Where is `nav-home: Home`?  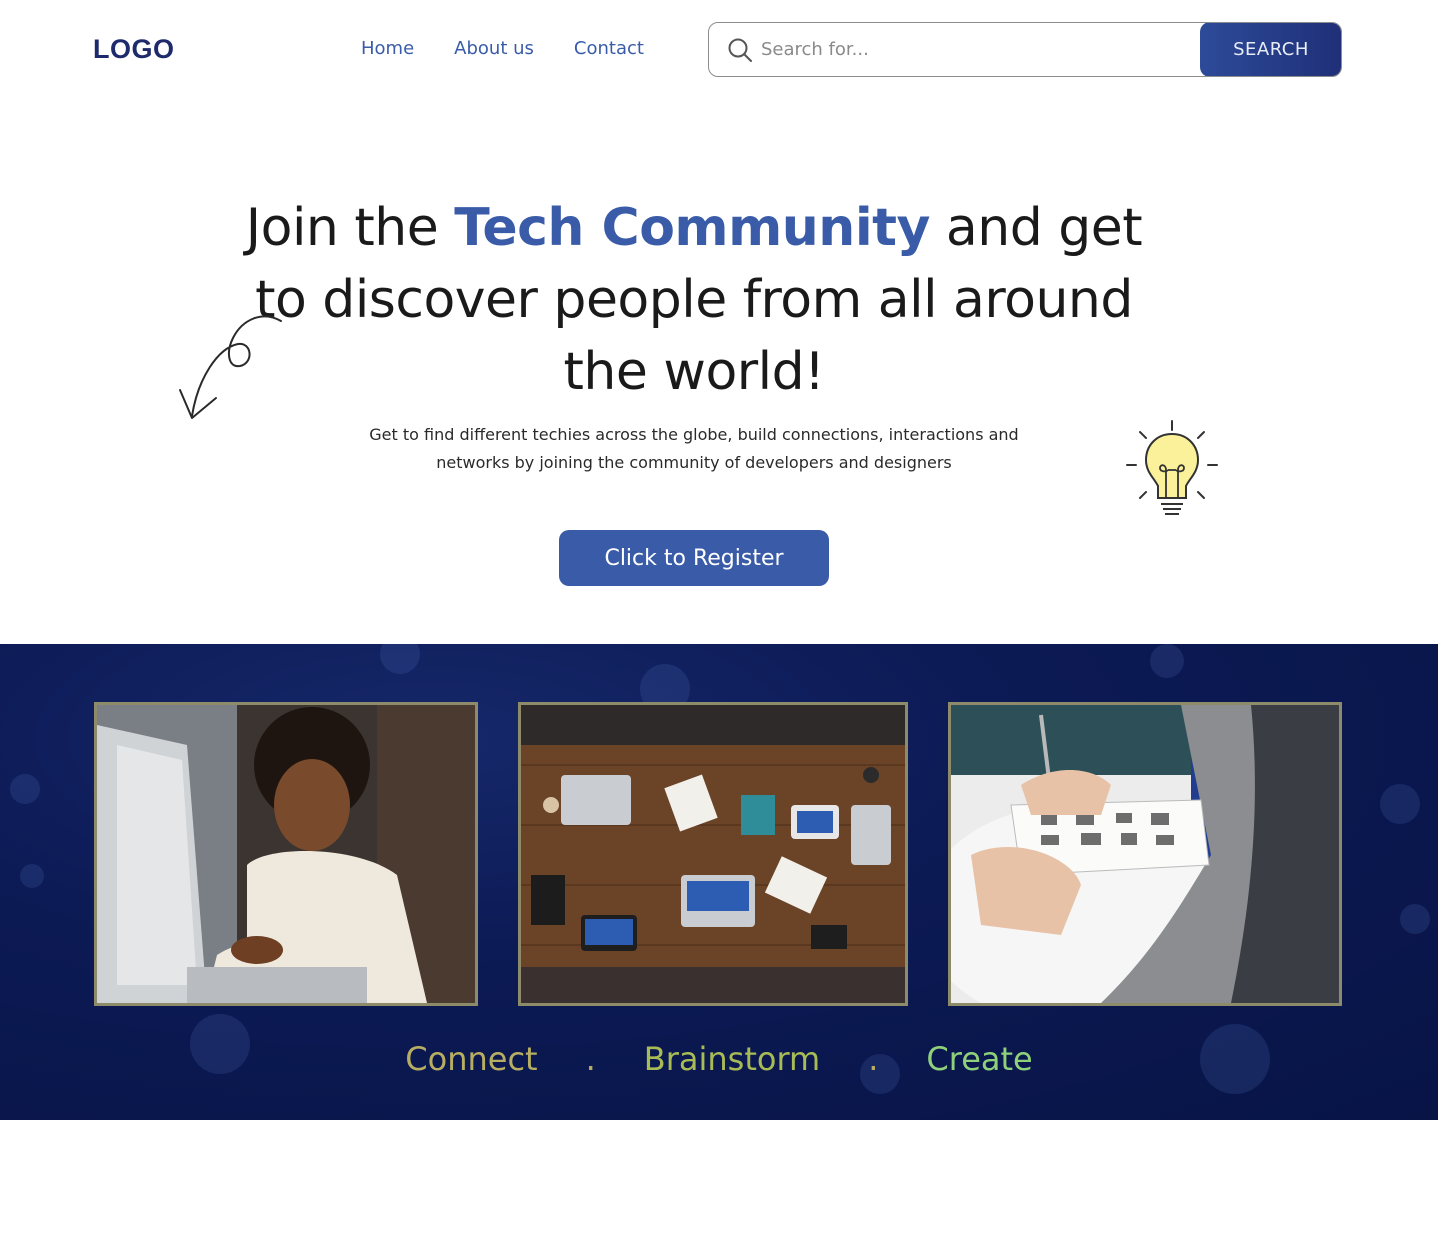
nav-home: Home is located at coordinates (387, 48).